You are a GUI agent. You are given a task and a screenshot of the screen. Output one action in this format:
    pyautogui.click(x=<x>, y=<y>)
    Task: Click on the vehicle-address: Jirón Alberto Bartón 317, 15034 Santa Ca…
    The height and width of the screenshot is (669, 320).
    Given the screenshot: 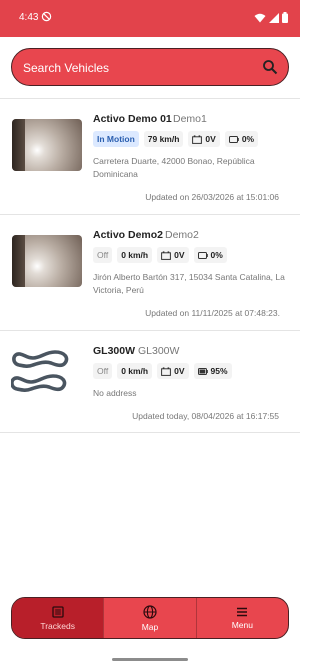 What is the action you would take?
    pyautogui.click(x=189, y=283)
    